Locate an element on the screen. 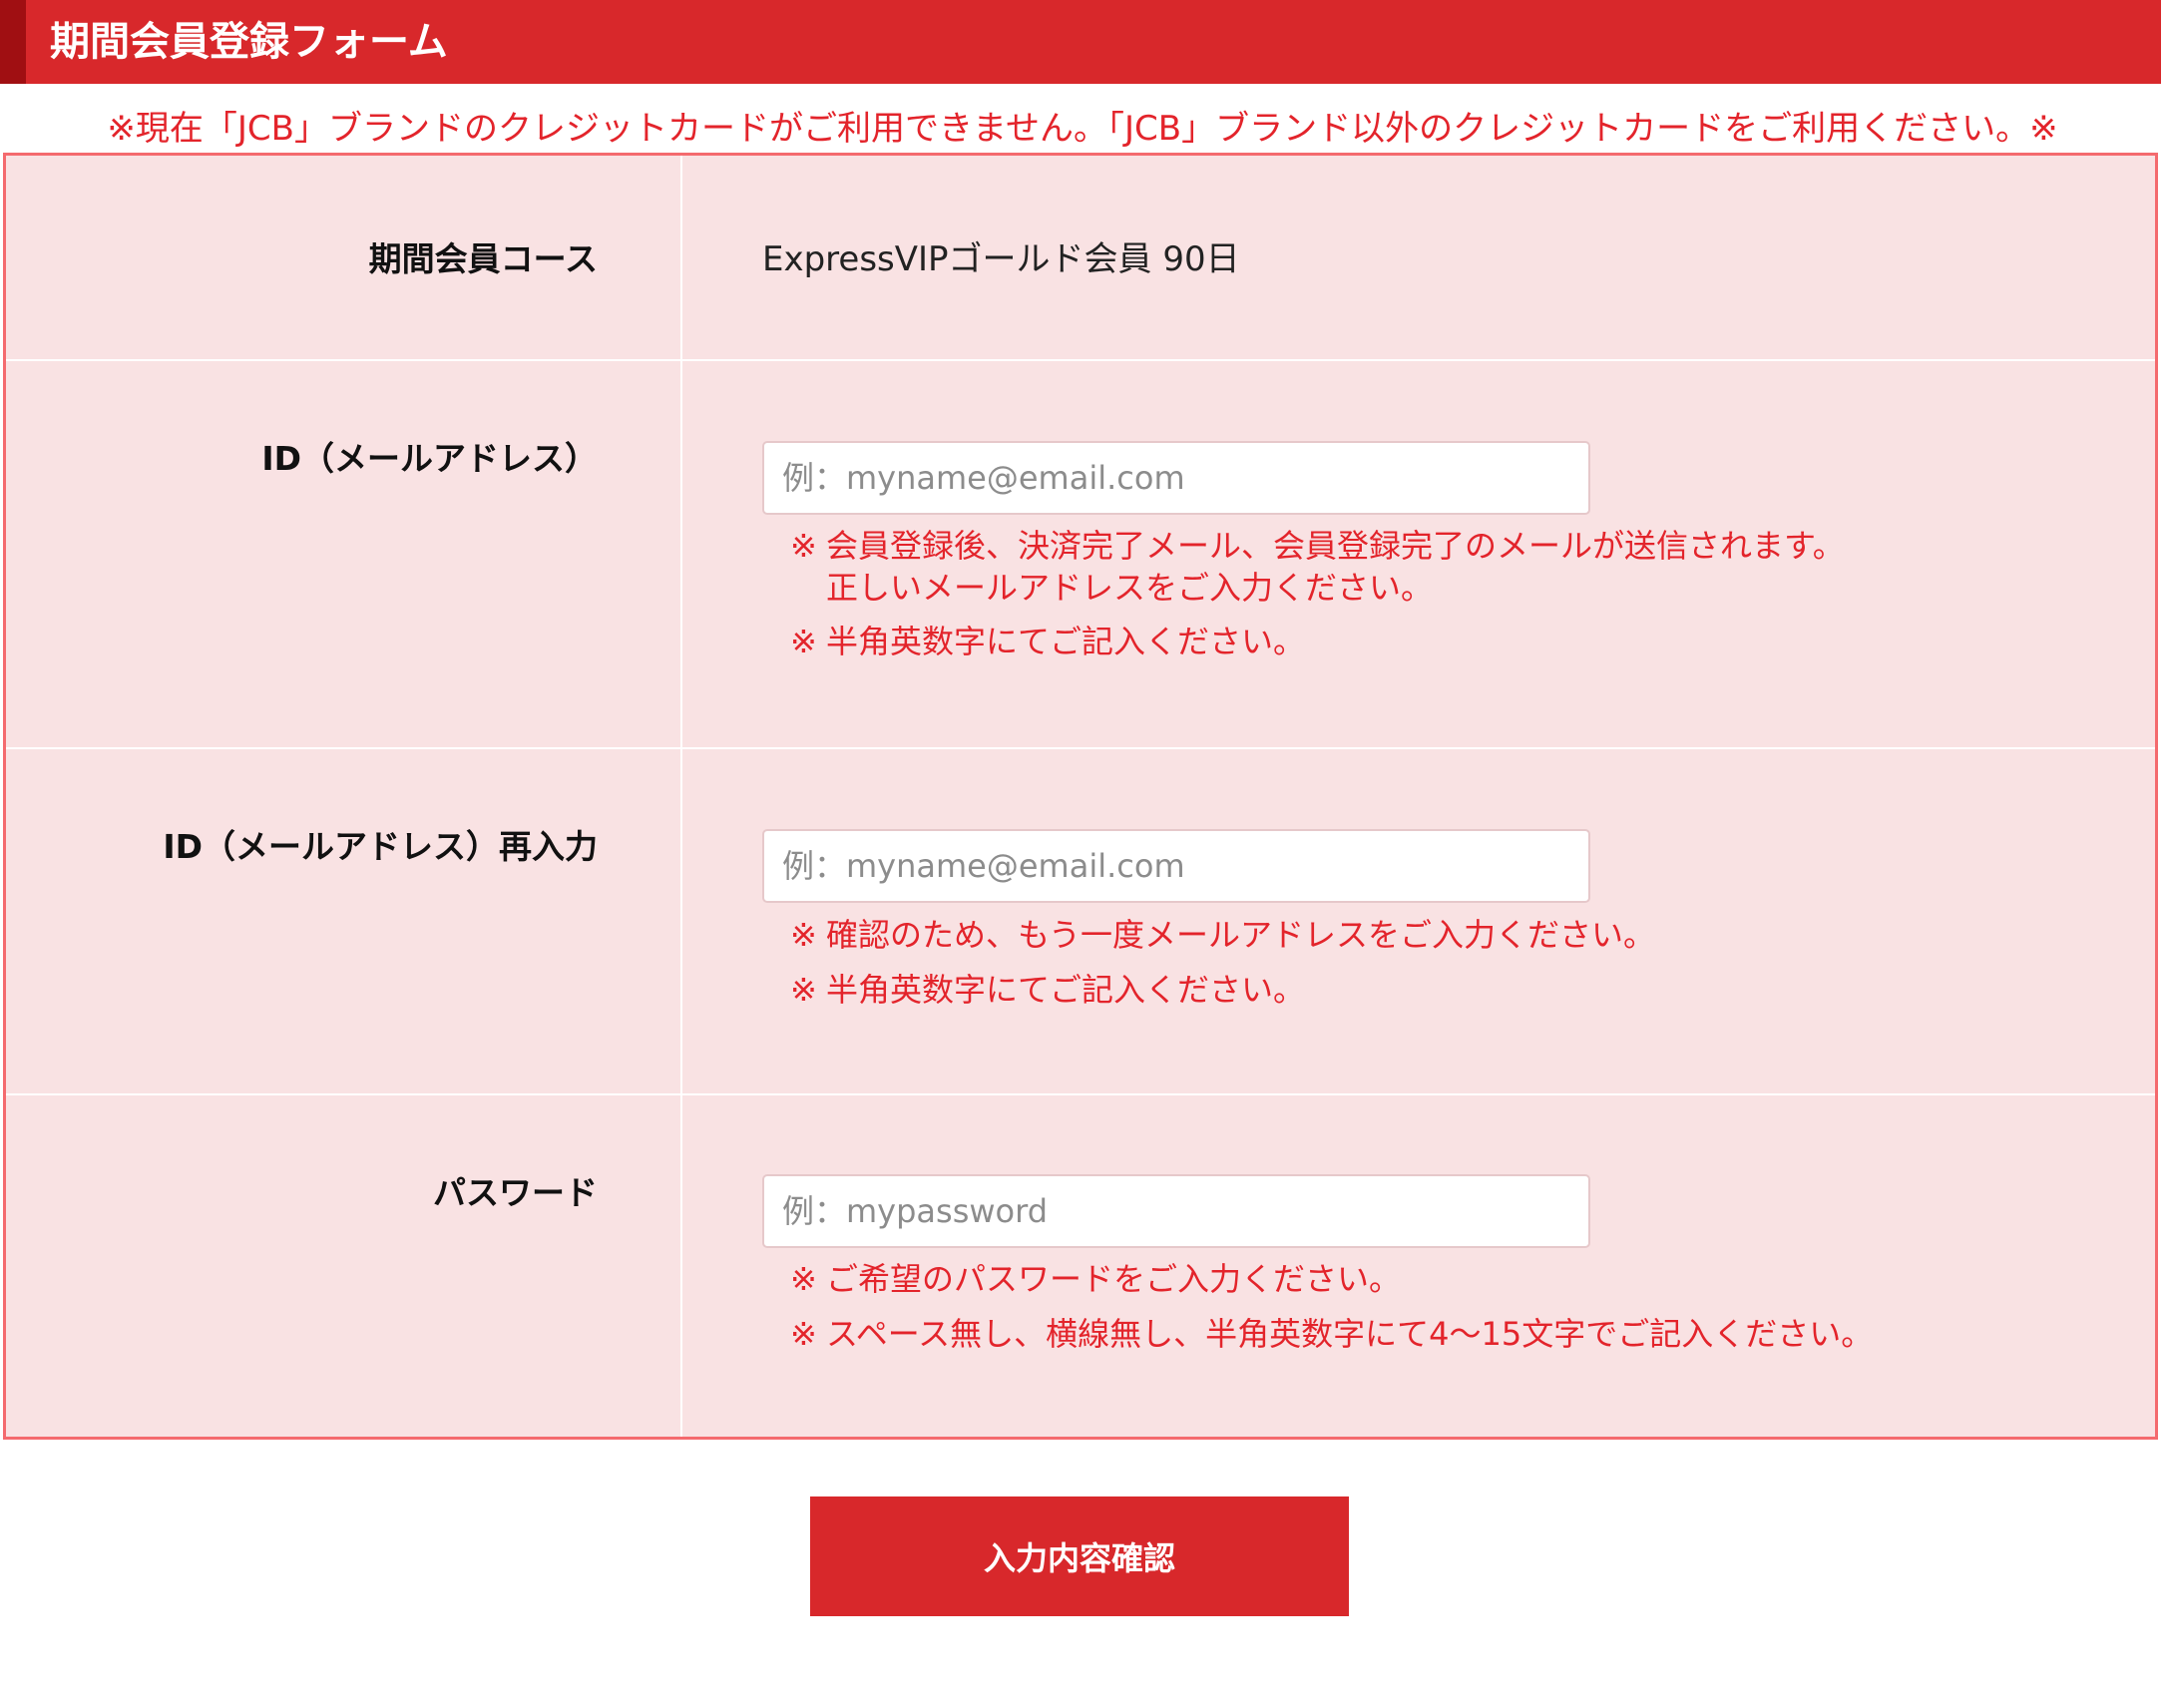 The image size is (2165, 1708). email-label: ID（メールアドレス） is located at coordinates (430, 458).